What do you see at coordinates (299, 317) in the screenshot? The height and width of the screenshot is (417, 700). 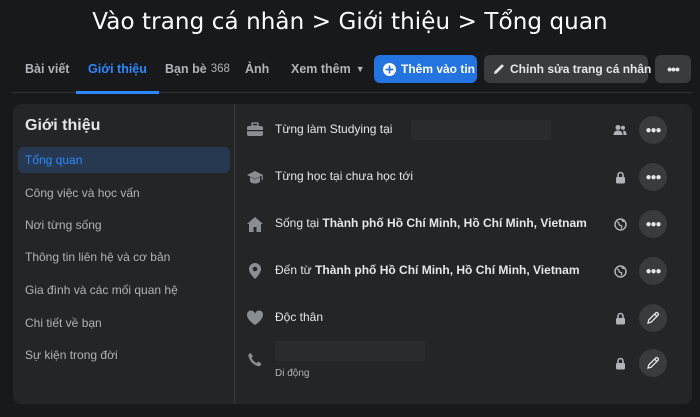 I see `overview-text: Độc thân` at bounding box center [299, 317].